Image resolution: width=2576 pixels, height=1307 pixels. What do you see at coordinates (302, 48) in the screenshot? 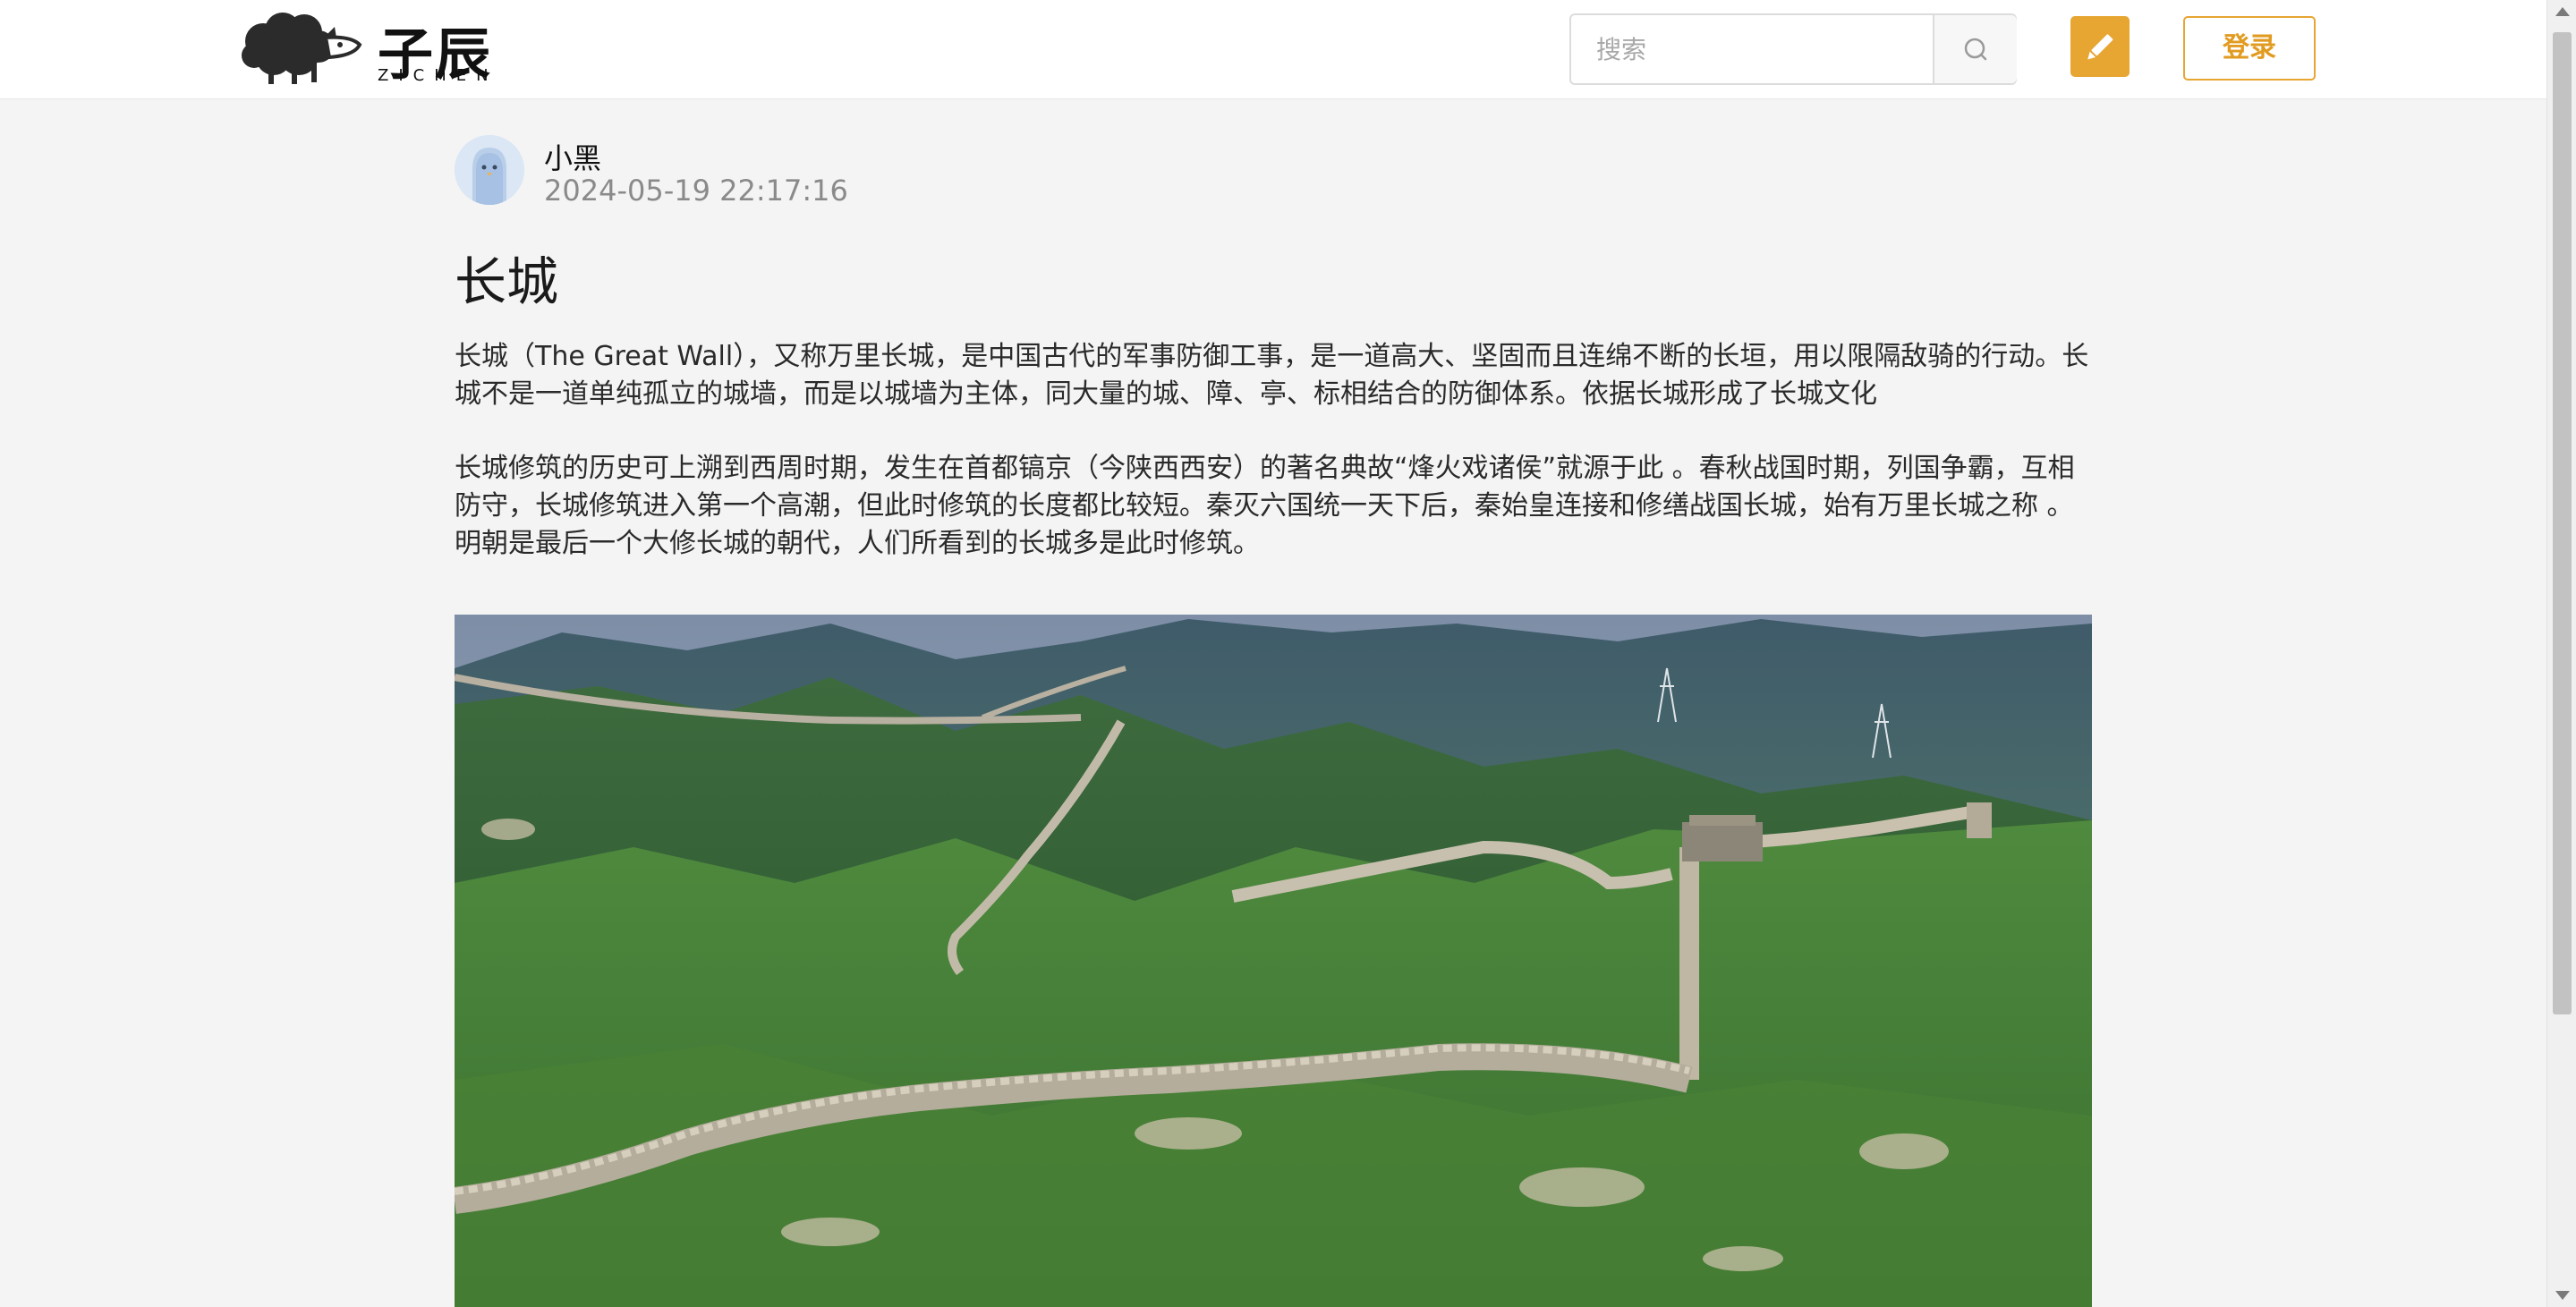
I see `sheep-logo-icon` at bounding box center [302, 48].